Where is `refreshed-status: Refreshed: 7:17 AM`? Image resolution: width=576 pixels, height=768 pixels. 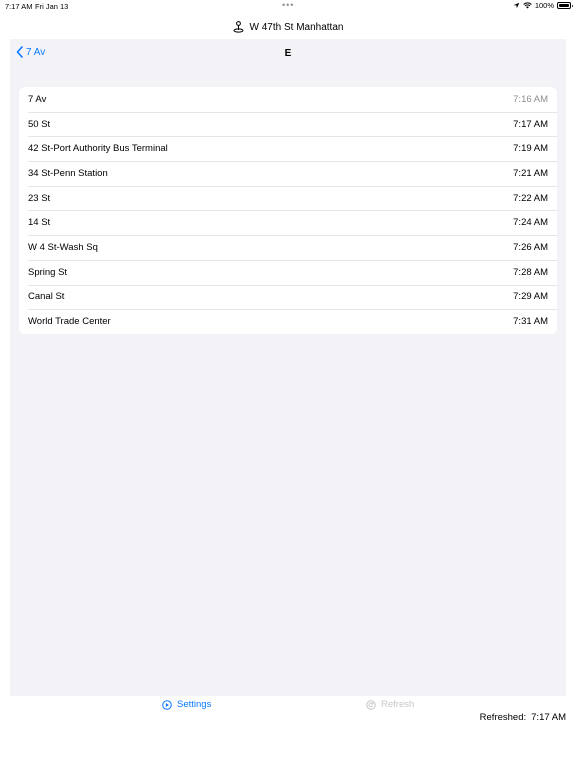
refreshed-status: Refreshed: 7:17 AM is located at coordinates (523, 717).